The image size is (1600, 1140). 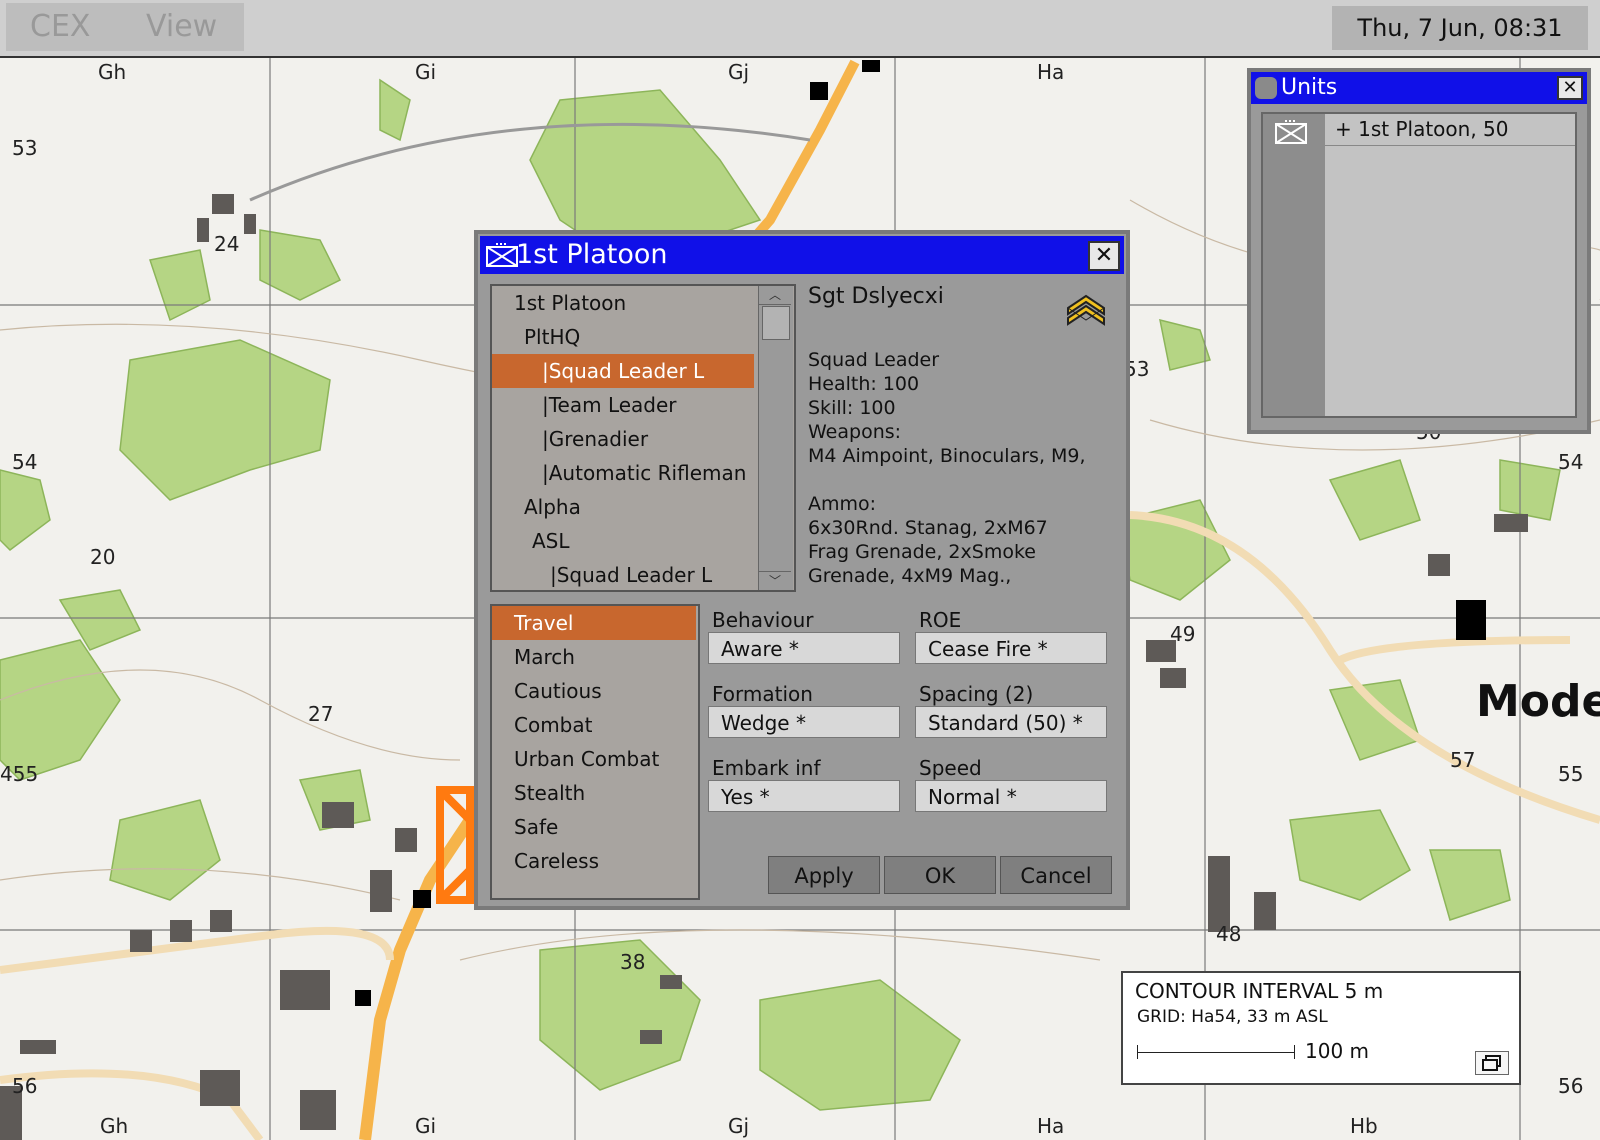 I want to click on height-label: 24, so click(x=227, y=244).